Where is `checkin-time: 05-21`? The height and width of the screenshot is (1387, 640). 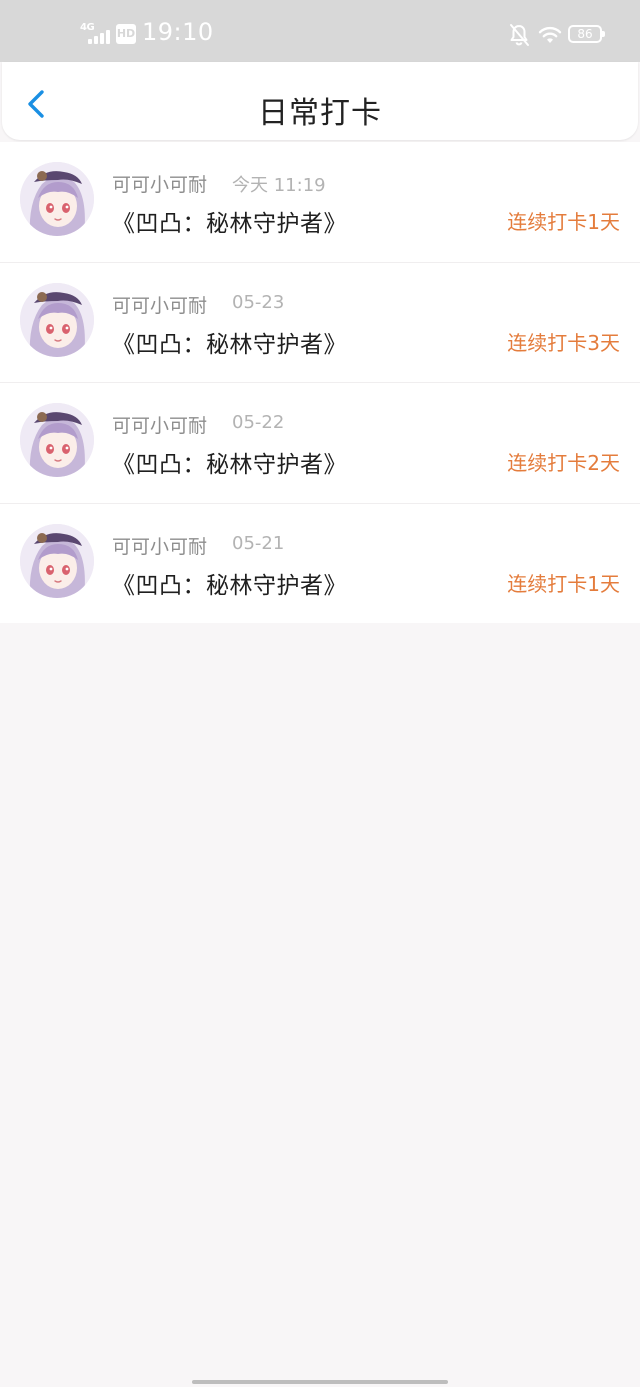
checkin-time: 05-21 is located at coordinates (258, 543).